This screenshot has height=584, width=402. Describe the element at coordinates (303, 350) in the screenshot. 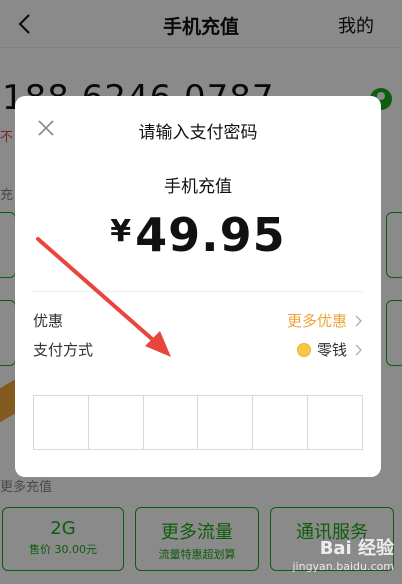

I see `coin-icon` at that location.